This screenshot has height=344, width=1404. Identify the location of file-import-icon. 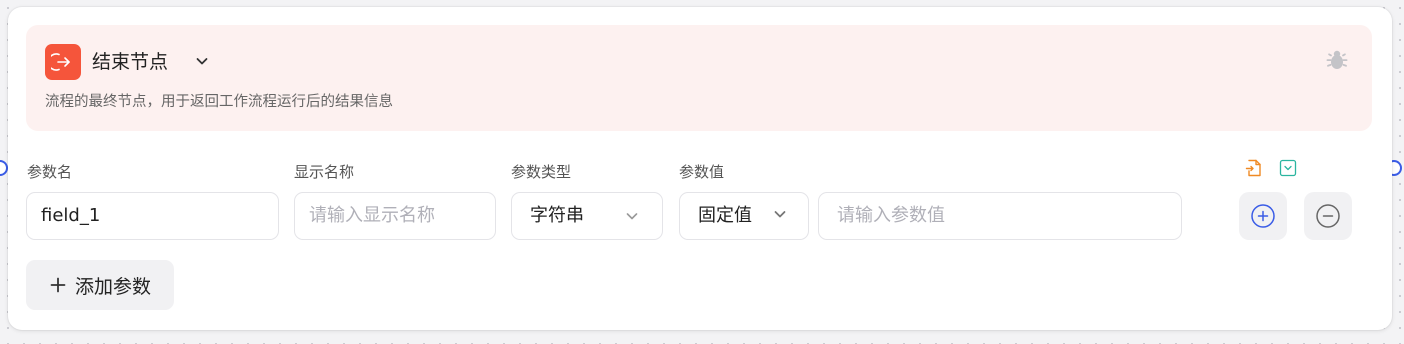
(1254, 168).